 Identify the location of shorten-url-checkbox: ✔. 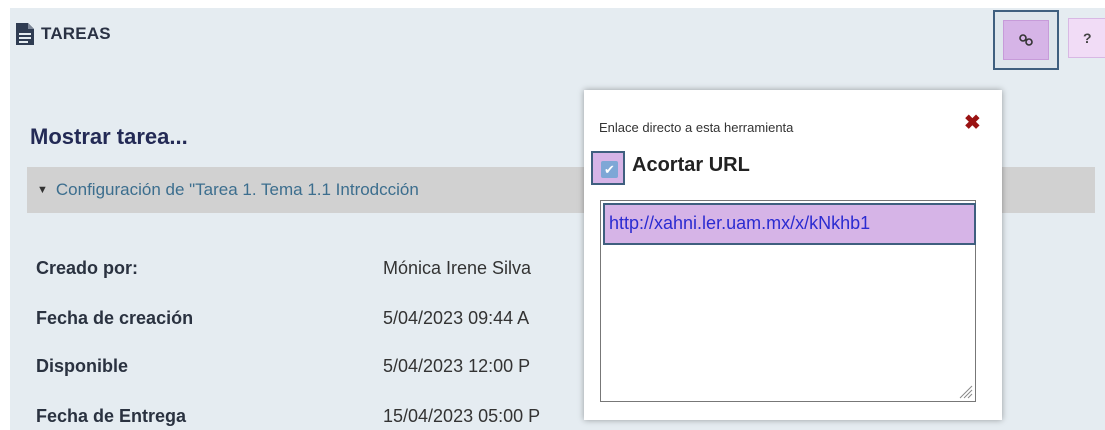
(609, 169).